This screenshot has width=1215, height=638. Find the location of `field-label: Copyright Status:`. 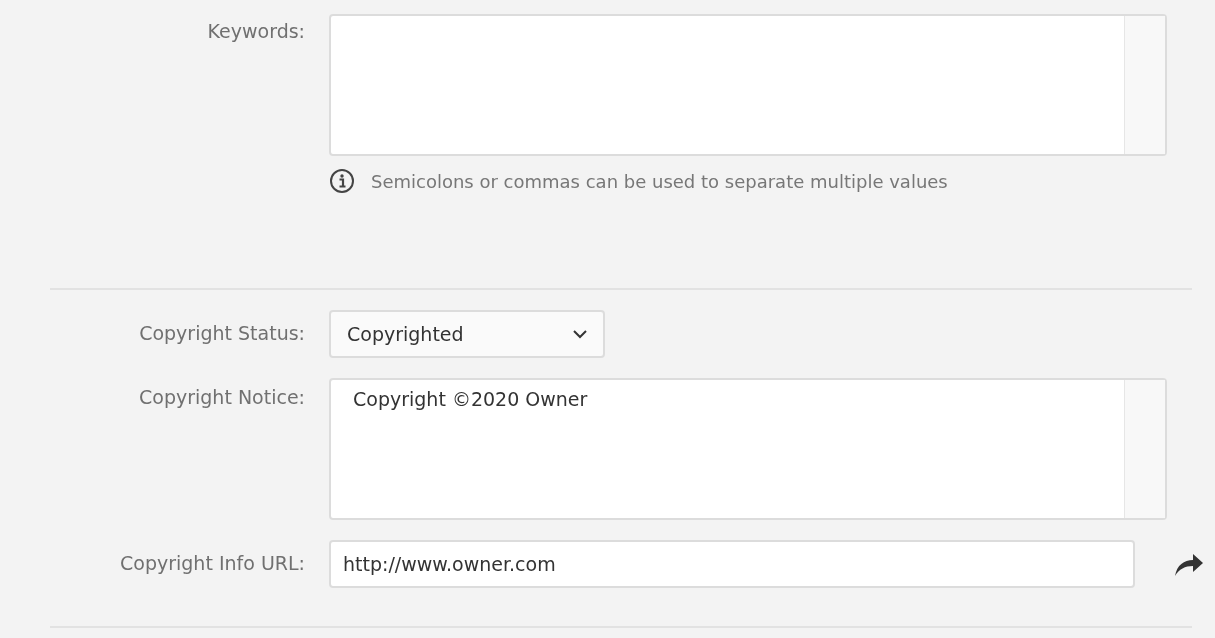

field-label: Copyright Status: is located at coordinates (221, 332).